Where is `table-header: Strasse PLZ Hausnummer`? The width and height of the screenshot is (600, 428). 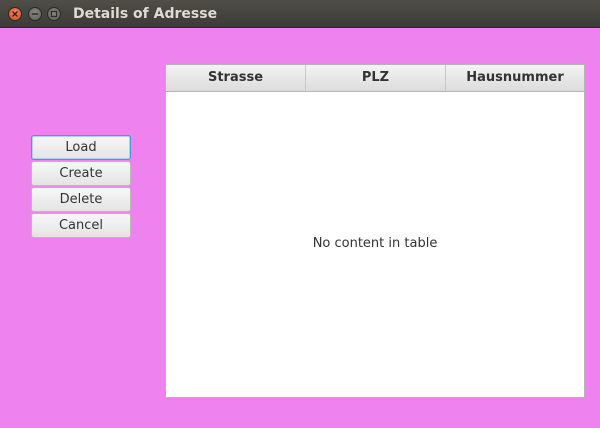
table-header: Strasse PLZ Hausnummer is located at coordinates (375, 78).